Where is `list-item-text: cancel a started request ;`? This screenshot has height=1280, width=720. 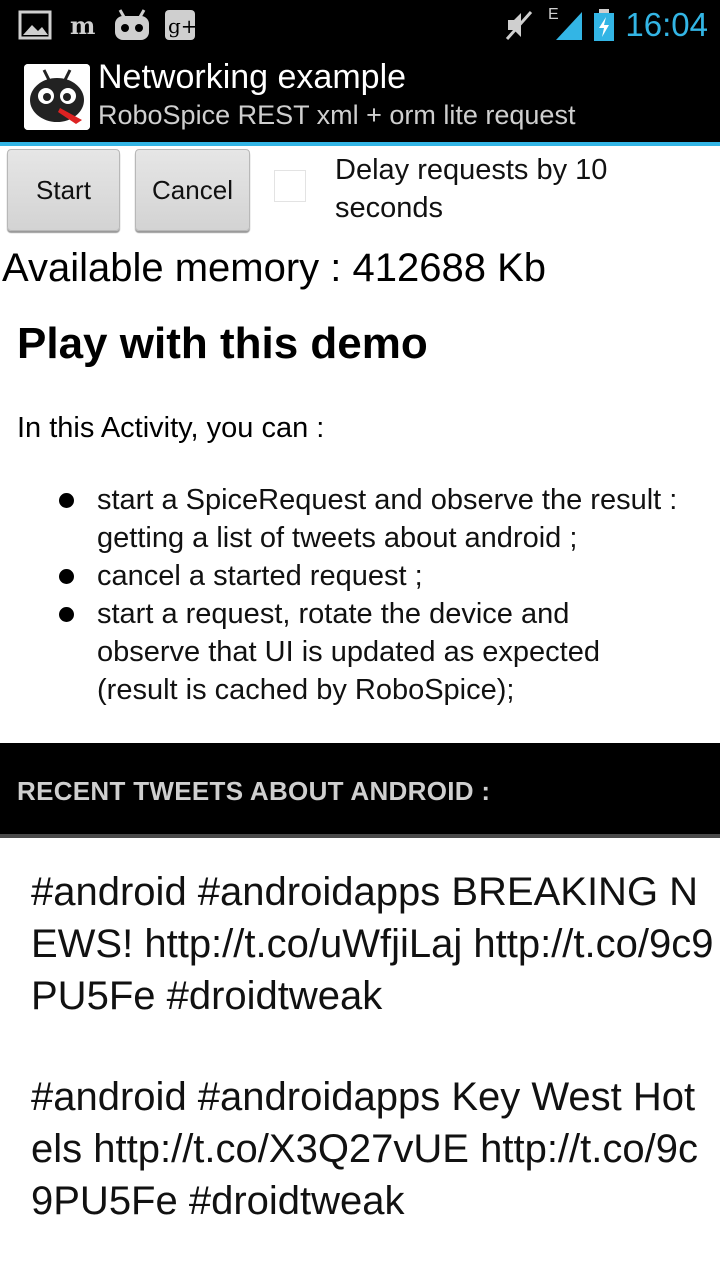
list-item-text: cancel a started request ; is located at coordinates (260, 576).